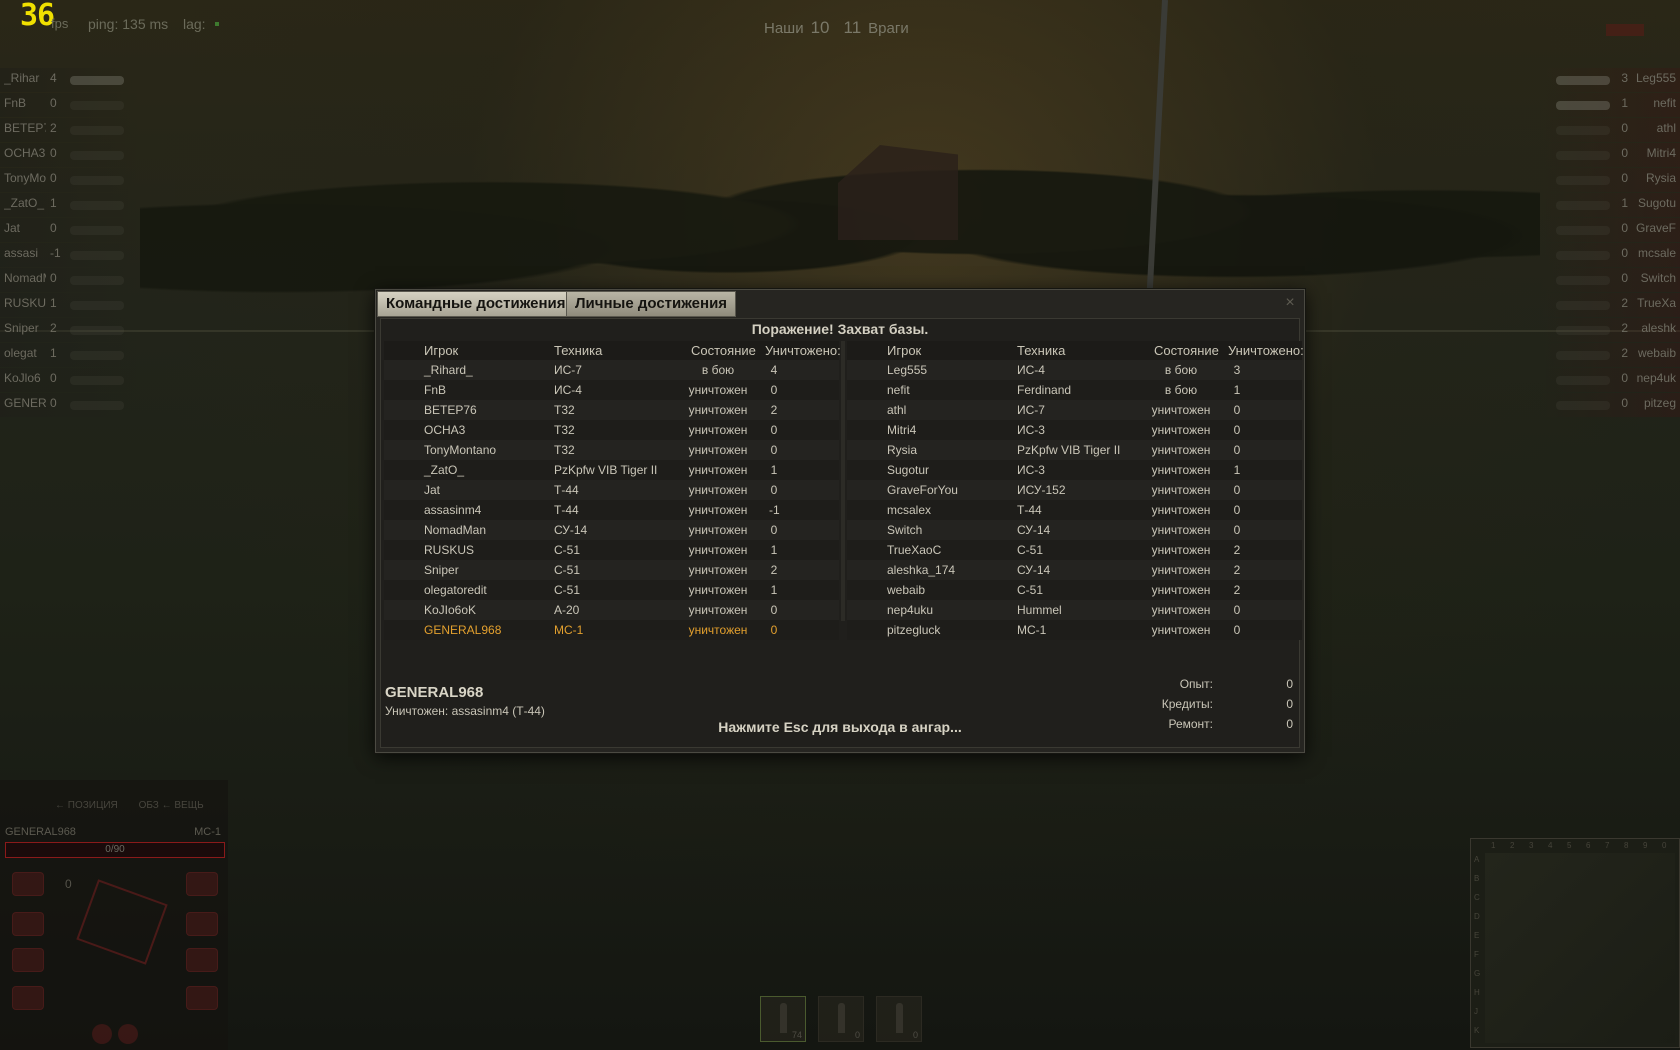 The width and height of the screenshot is (1680, 1050). Describe the element at coordinates (1493, 845) in the screenshot. I see `minimap-col-label: 1` at that location.